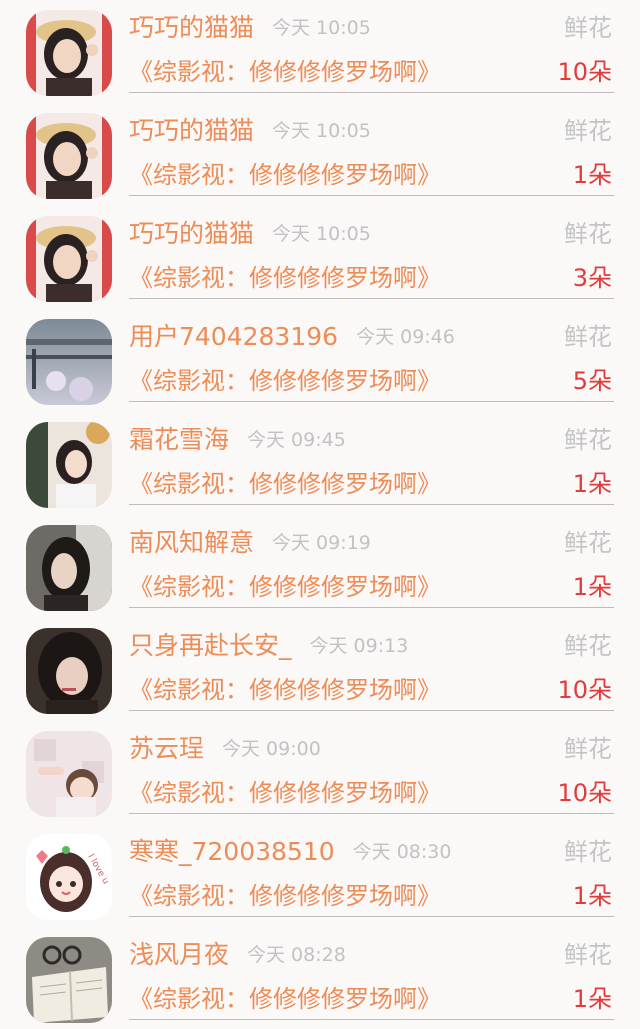 The width and height of the screenshot is (640, 1029). Describe the element at coordinates (359, 646) in the screenshot. I see `timestamp: 今天 09:13` at that location.